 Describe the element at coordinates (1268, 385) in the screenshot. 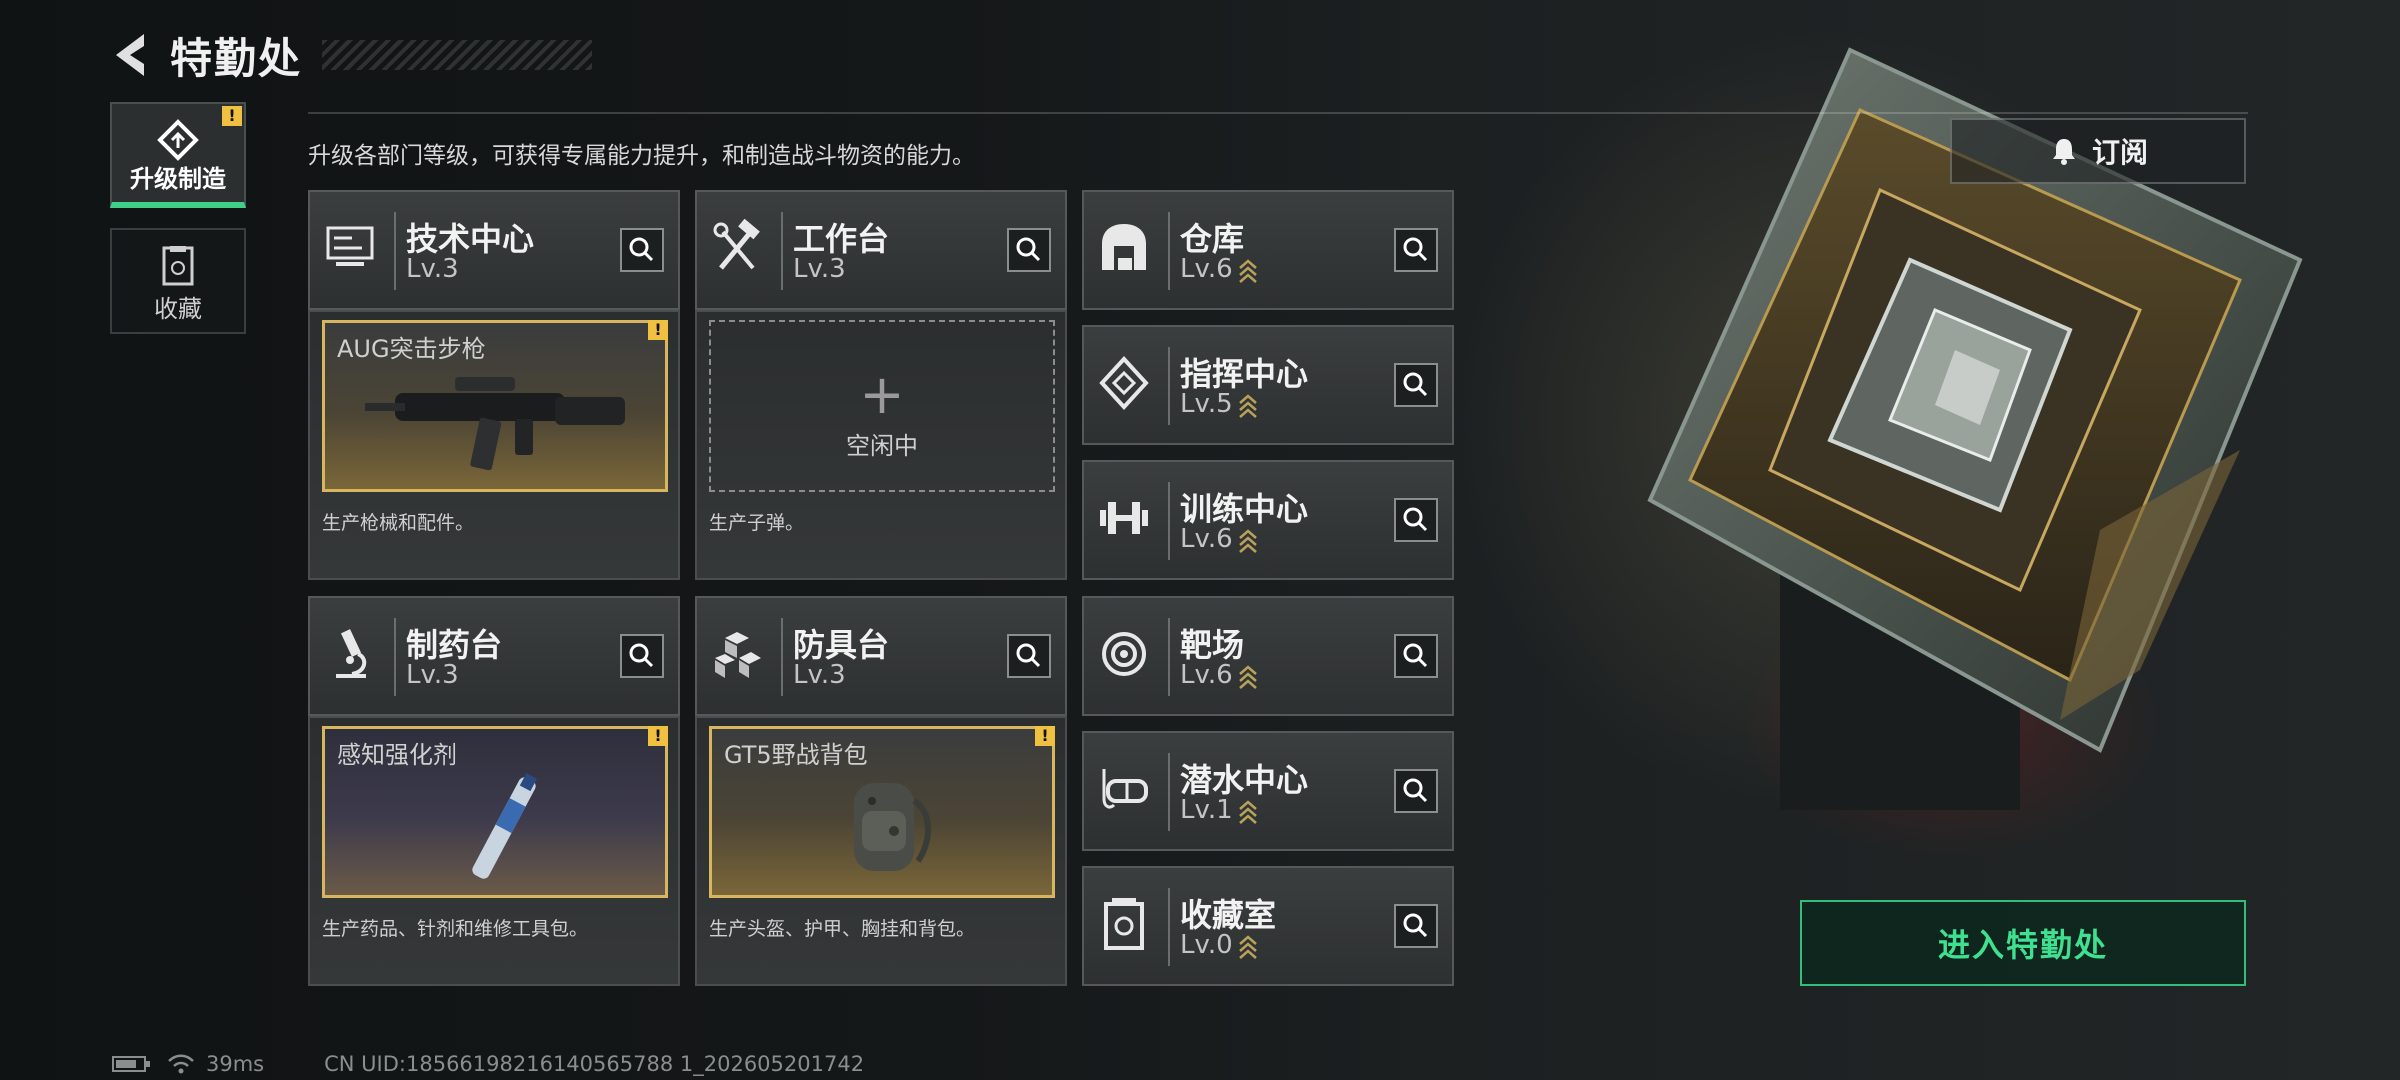

I see `dept-card-command-center: 指挥中心 Lv.5` at that location.